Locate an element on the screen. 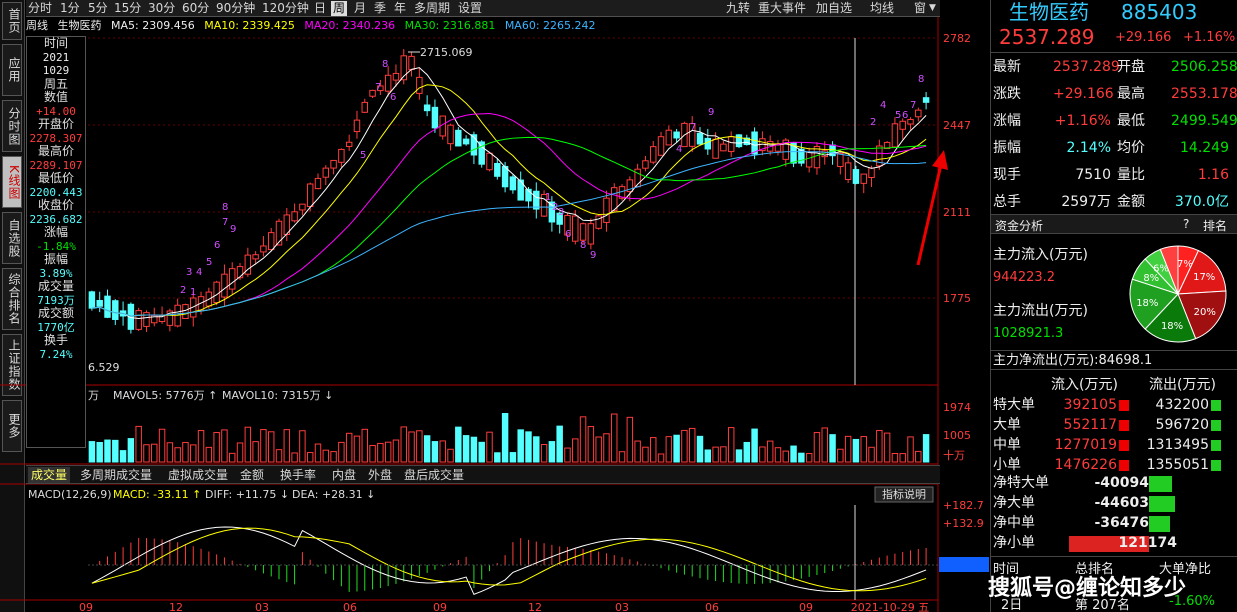 The image size is (1237, 612). flow-row: 中单 1277019 1313495 is located at coordinates (1109, 445).